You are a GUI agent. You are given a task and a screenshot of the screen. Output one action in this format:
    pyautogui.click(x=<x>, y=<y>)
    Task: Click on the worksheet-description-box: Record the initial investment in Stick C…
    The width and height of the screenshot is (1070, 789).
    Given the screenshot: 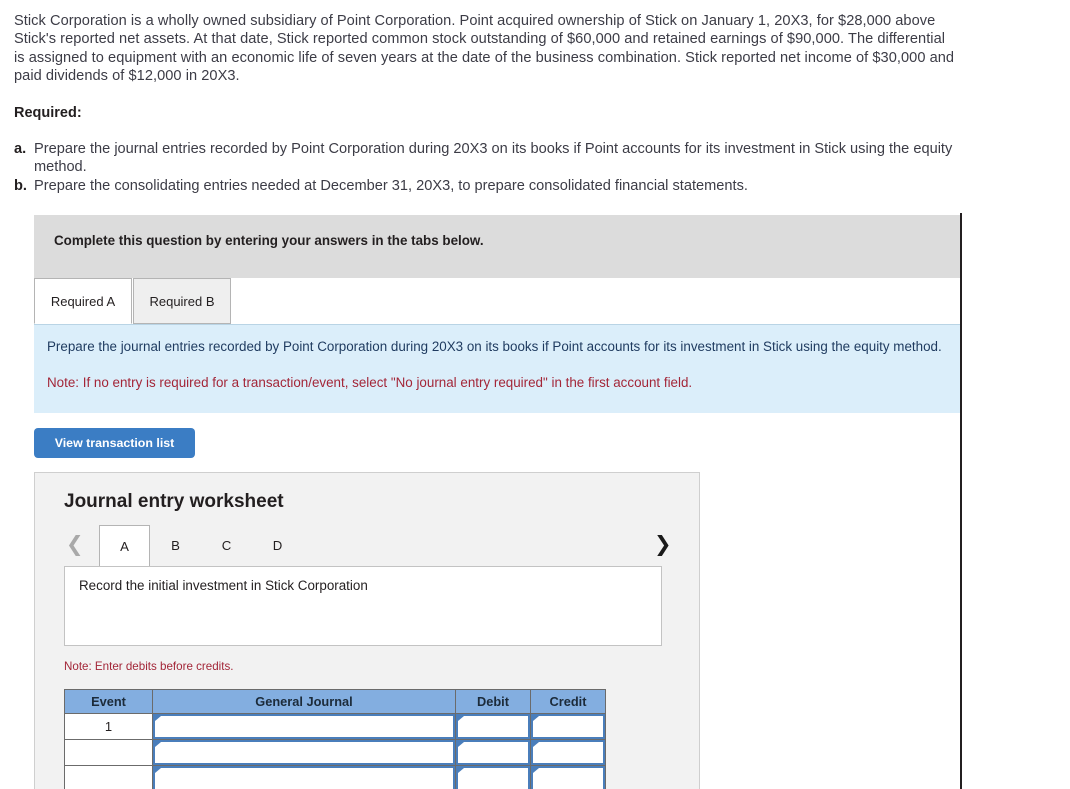 What is the action you would take?
    pyautogui.click(x=363, y=606)
    